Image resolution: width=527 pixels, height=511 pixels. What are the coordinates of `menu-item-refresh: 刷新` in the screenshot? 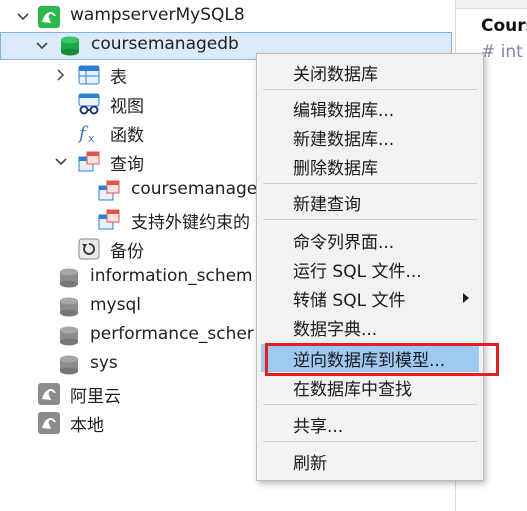 It's located at (370, 461).